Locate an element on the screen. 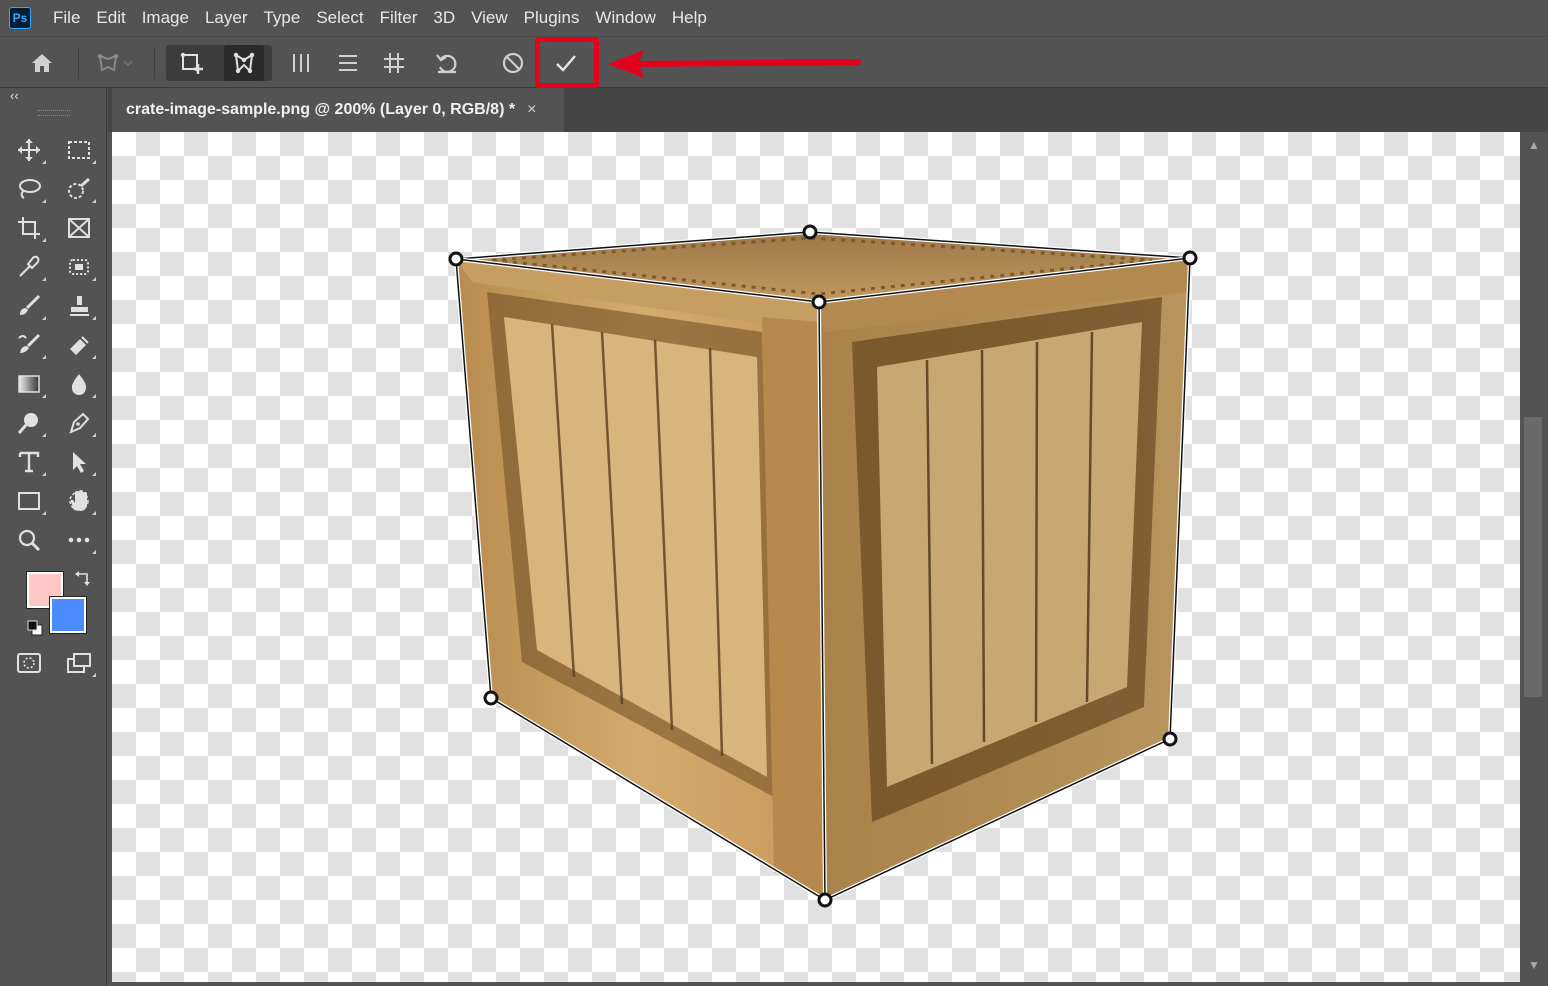 The image size is (1548, 986). type-icon is located at coordinates (29, 462).